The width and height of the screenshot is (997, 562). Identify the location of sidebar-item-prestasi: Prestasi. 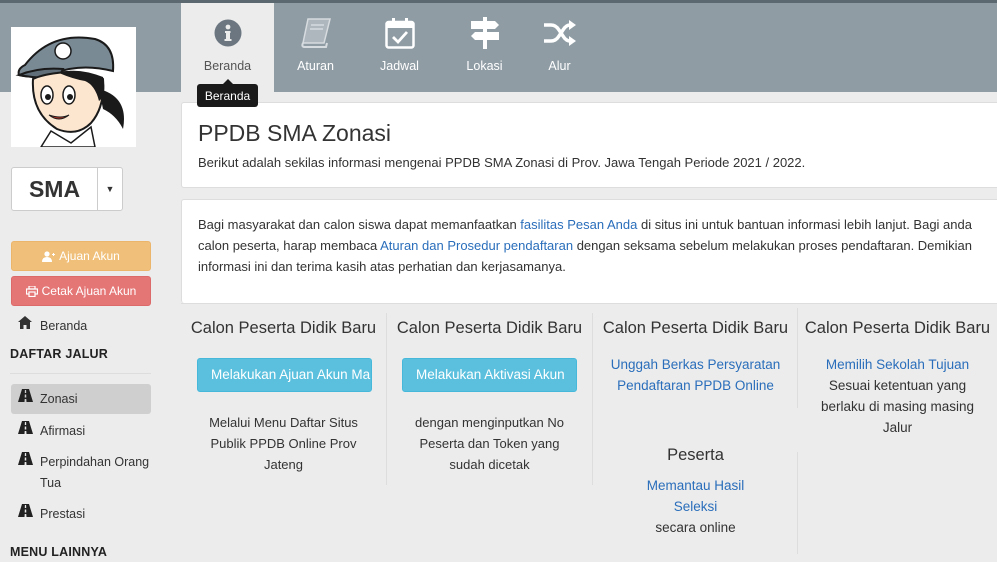
(85, 514).